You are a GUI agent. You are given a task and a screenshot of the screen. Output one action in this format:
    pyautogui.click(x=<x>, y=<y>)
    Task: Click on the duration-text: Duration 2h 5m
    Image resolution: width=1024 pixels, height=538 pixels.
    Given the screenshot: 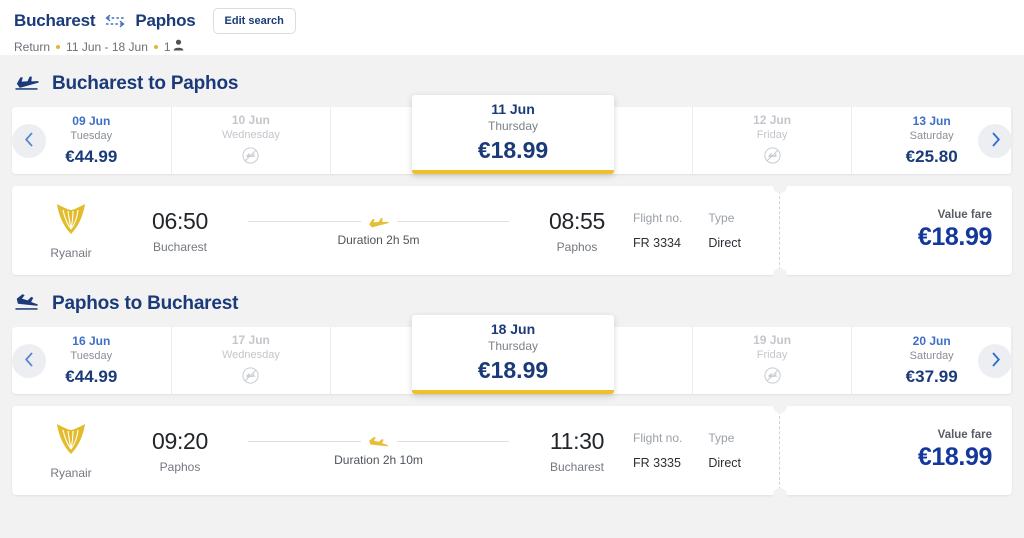 What is the action you would take?
    pyautogui.click(x=378, y=240)
    